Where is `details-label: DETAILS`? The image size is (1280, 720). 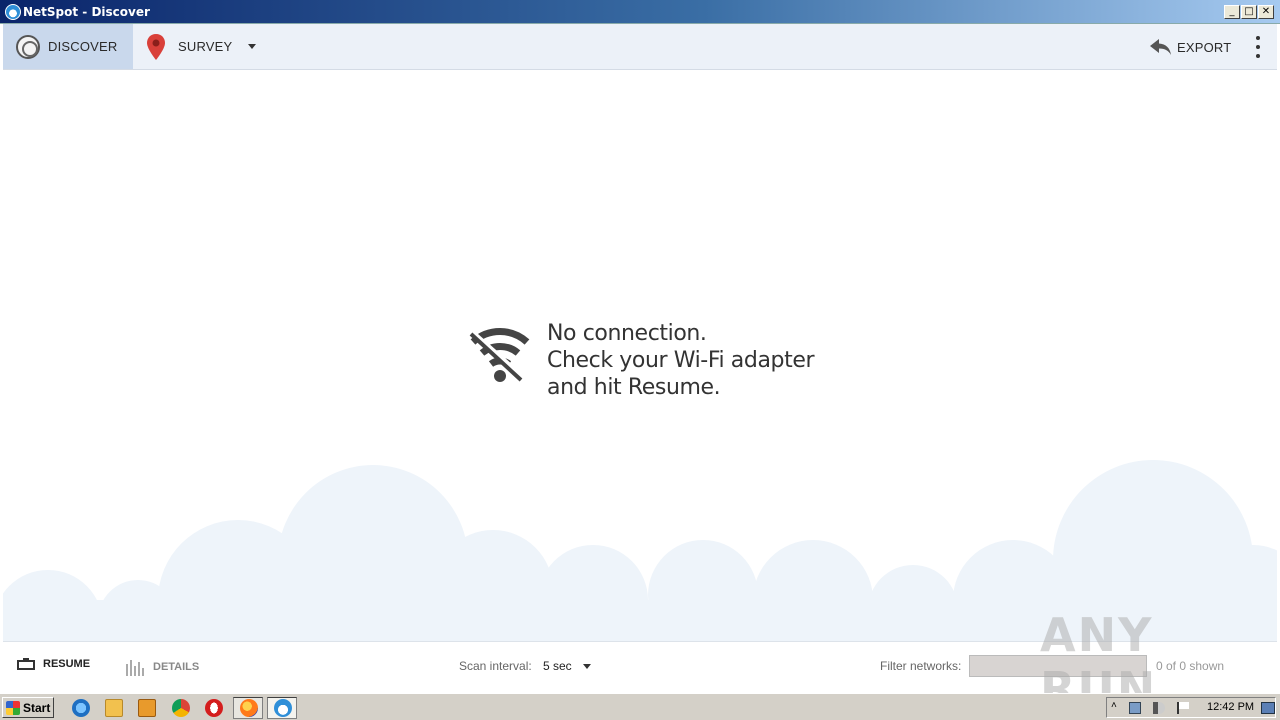 details-label: DETAILS is located at coordinates (176, 667).